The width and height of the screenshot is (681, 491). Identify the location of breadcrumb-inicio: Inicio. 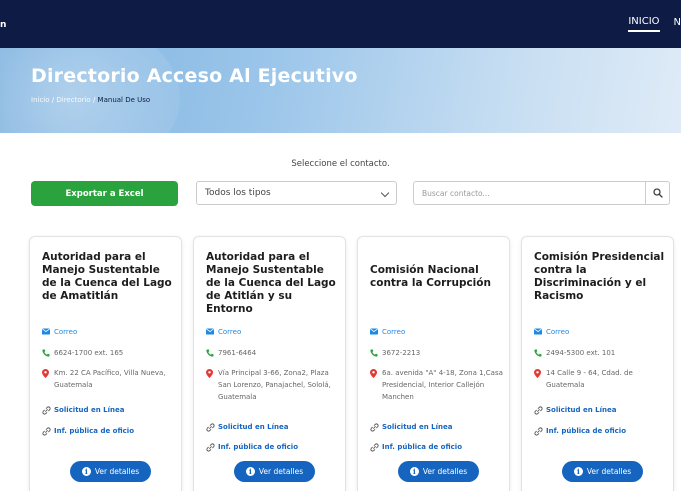
(40, 100).